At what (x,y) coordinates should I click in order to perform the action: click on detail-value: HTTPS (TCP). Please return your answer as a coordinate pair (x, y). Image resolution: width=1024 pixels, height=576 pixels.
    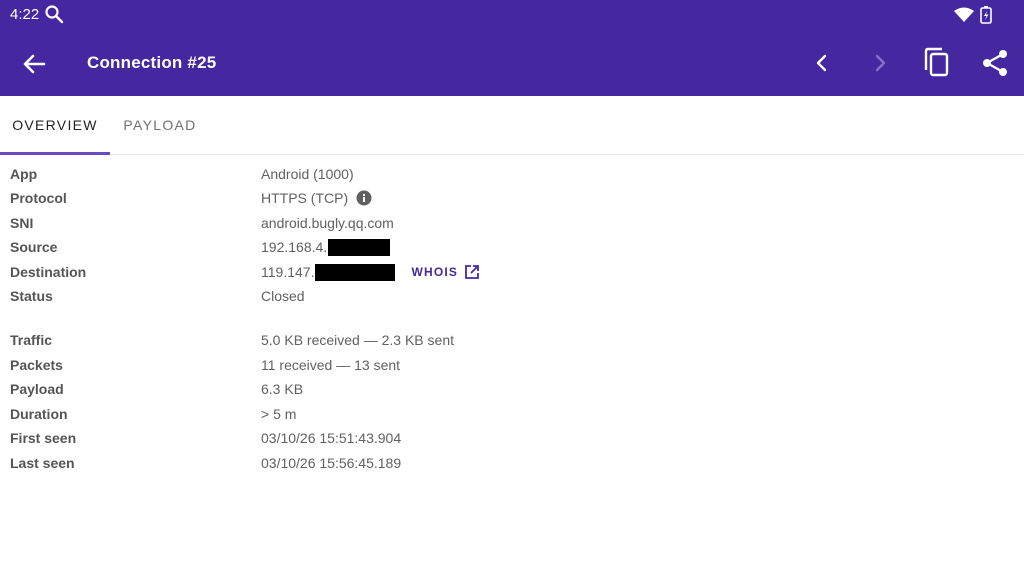
    Looking at the image, I should click on (316, 198).